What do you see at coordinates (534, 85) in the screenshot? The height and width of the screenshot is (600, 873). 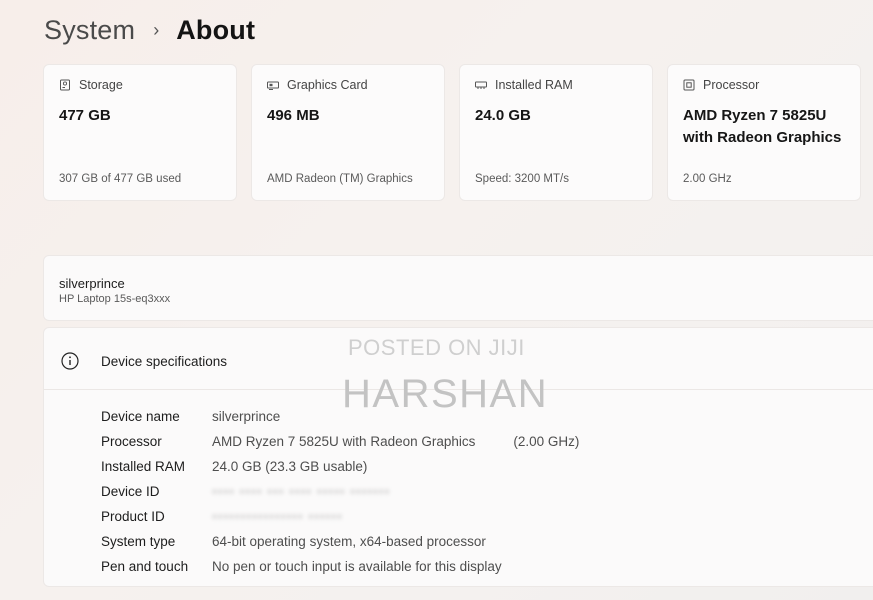 I see `installed-ram-label: Installed RAM` at bounding box center [534, 85].